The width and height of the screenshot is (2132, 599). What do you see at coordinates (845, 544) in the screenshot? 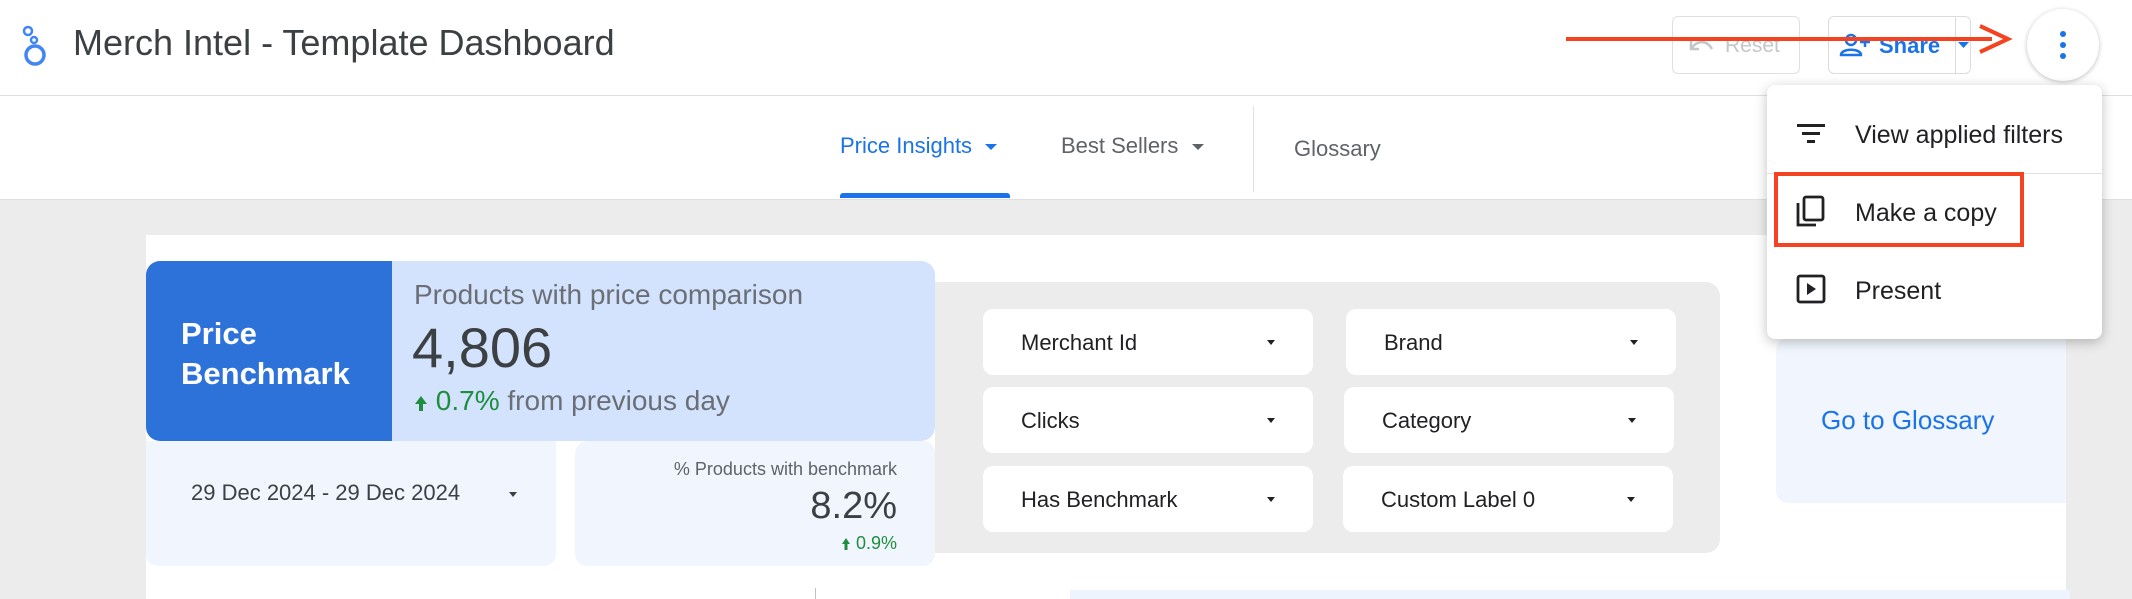
I see `benchmark-arrow-up-icon` at bounding box center [845, 544].